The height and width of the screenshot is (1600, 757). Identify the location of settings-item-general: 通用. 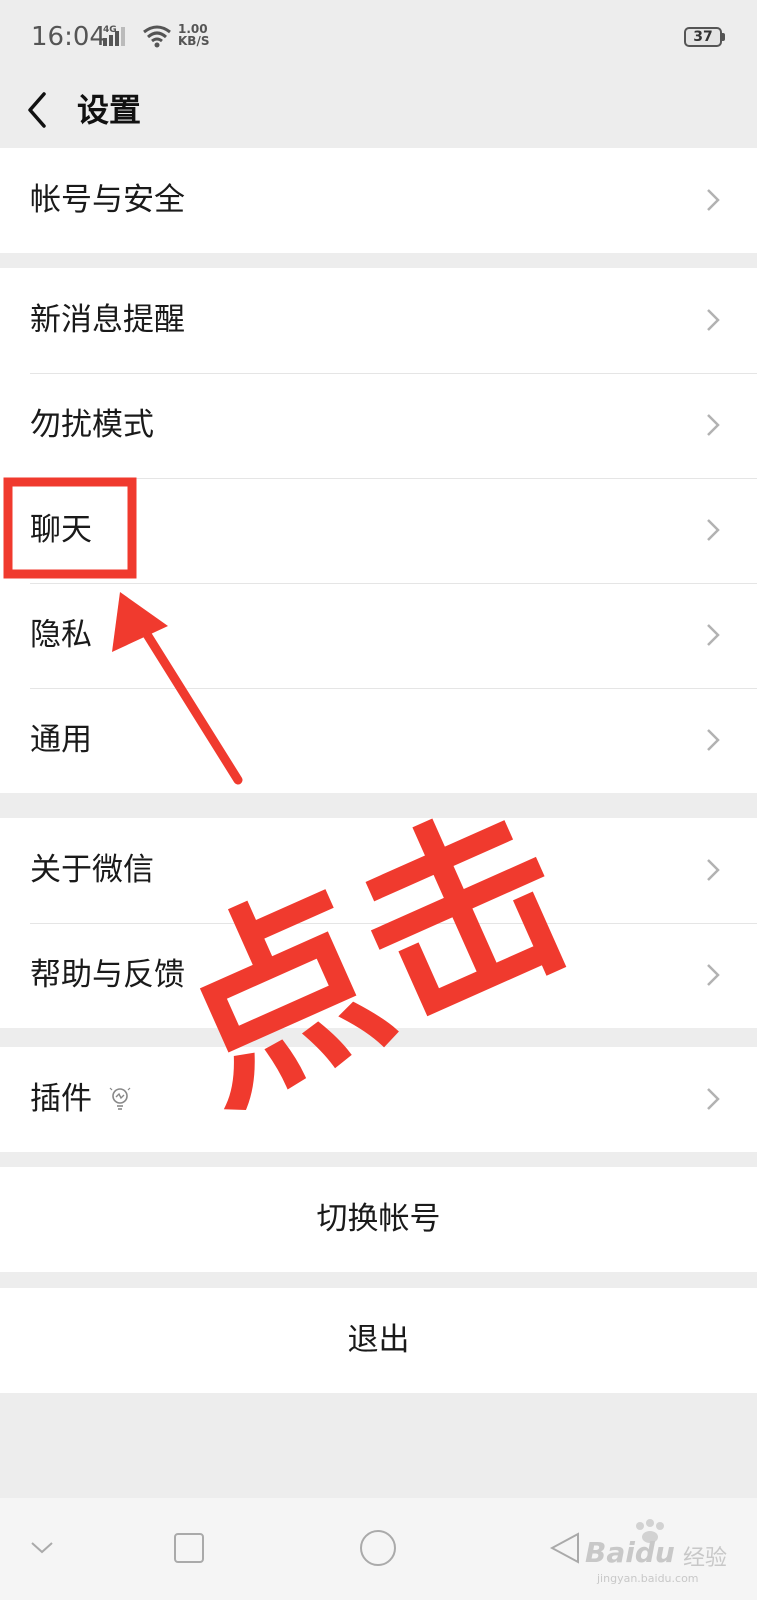
(378, 740).